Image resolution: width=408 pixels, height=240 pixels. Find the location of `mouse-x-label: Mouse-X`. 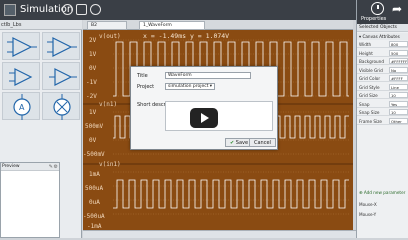

mouse-x-label: Mouse-X is located at coordinates (368, 204).